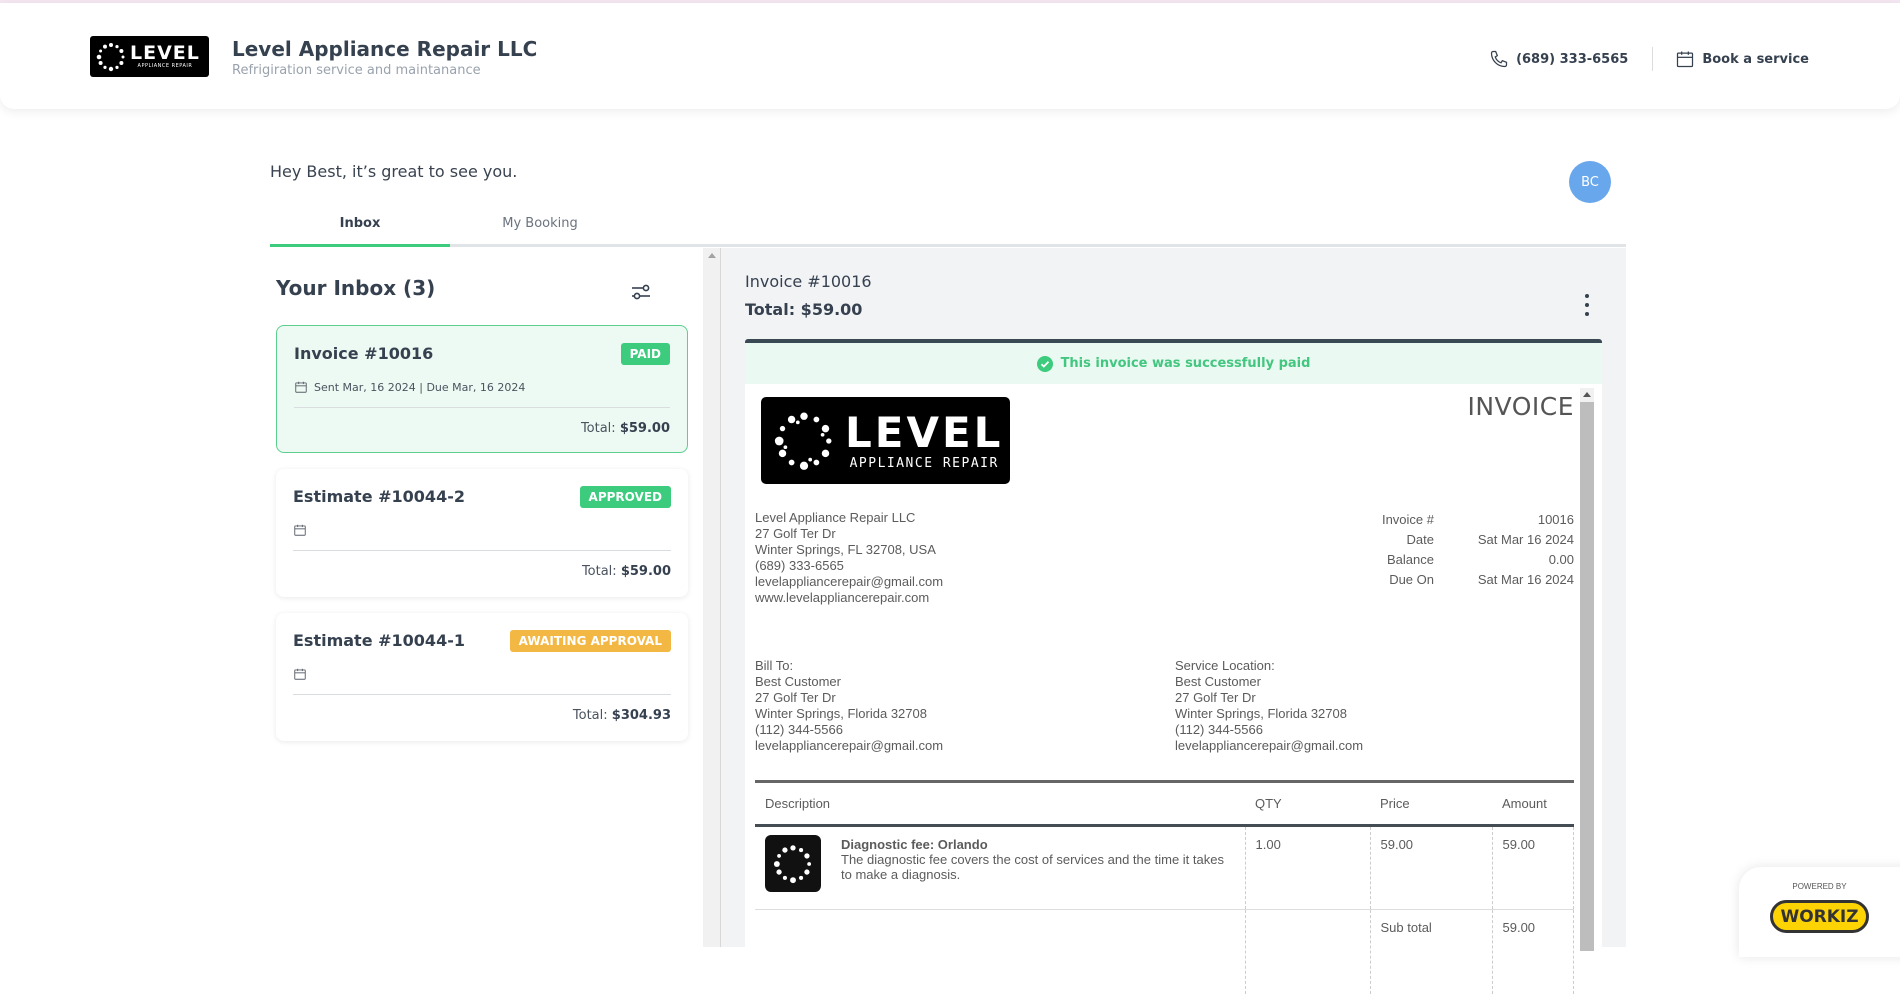  I want to click on book-service-button: Book a service, so click(1742, 59).